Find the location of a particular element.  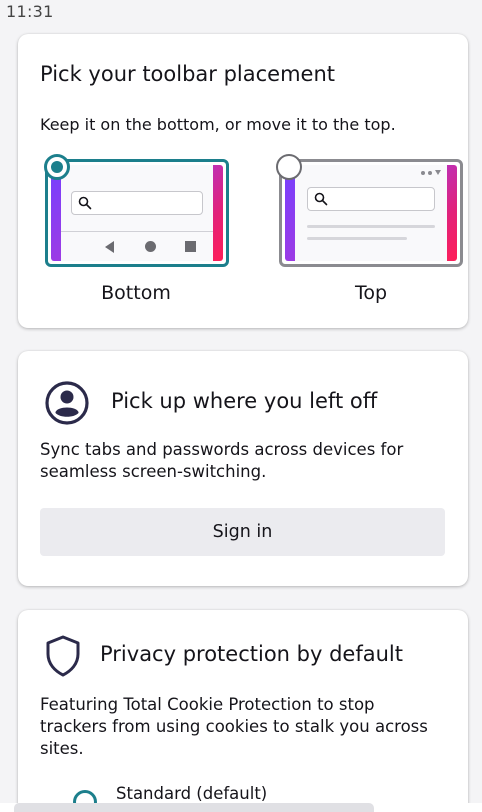

toolbar-option-bottom-preview is located at coordinates (137, 213).